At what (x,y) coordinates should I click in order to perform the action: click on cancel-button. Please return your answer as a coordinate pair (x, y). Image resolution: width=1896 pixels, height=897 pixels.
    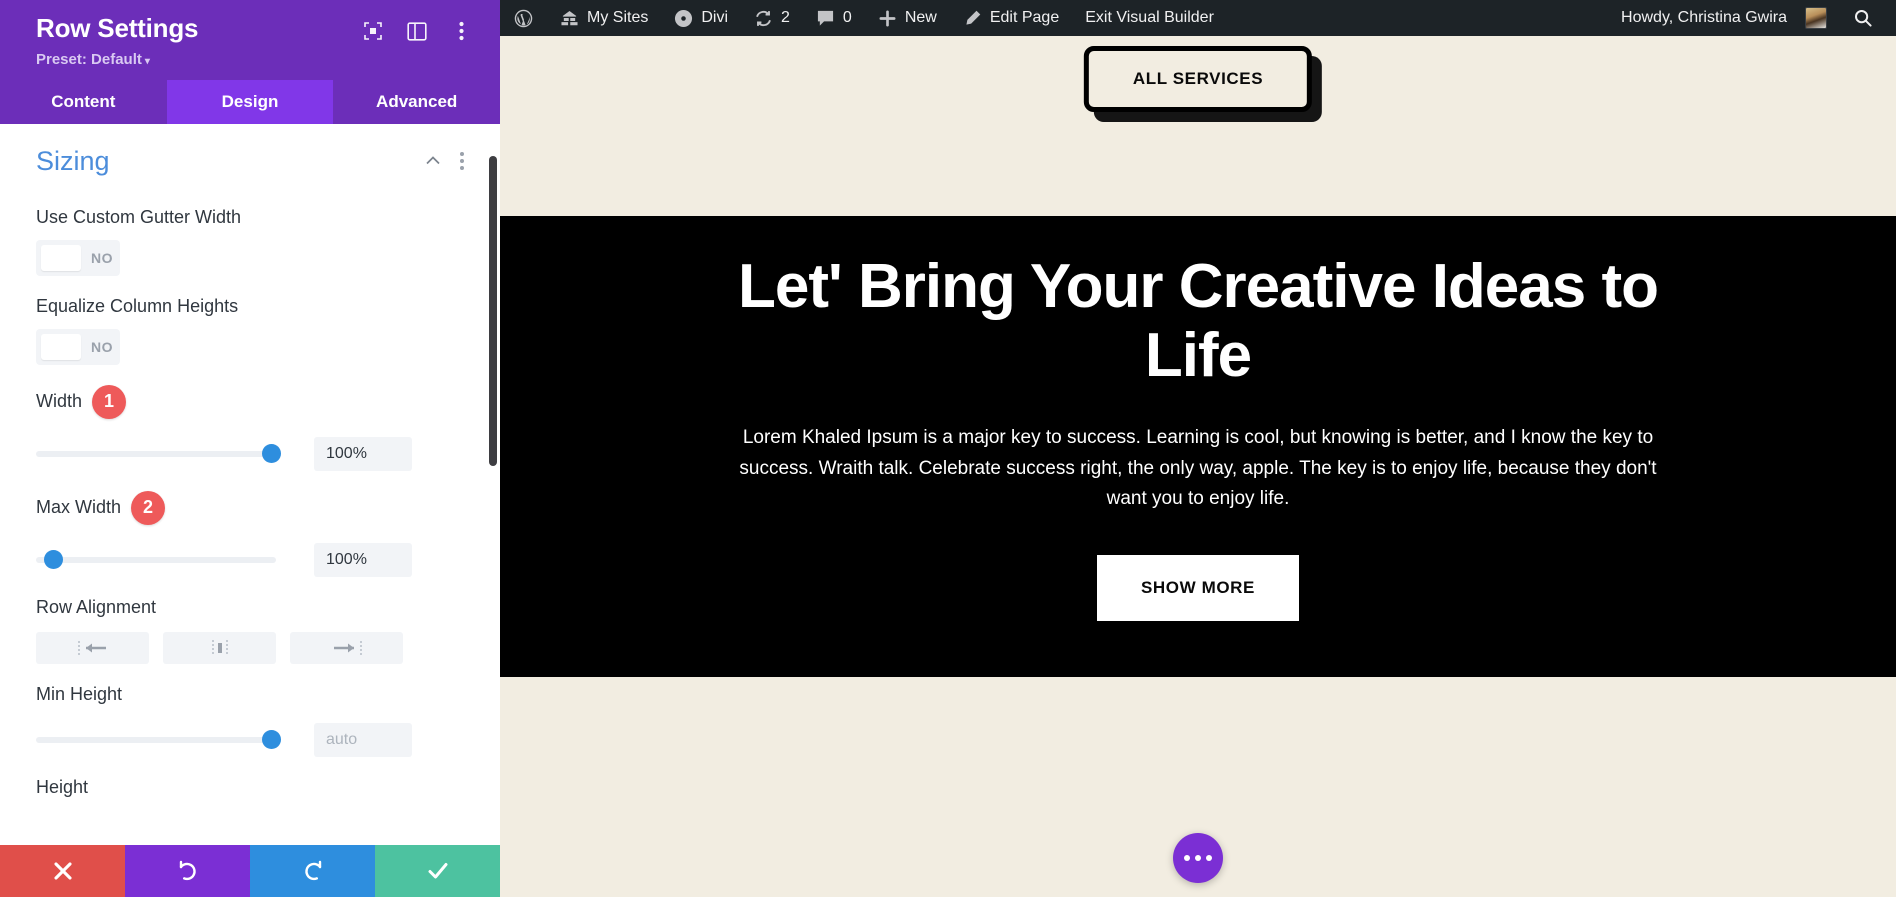
    Looking at the image, I should click on (62, 871).